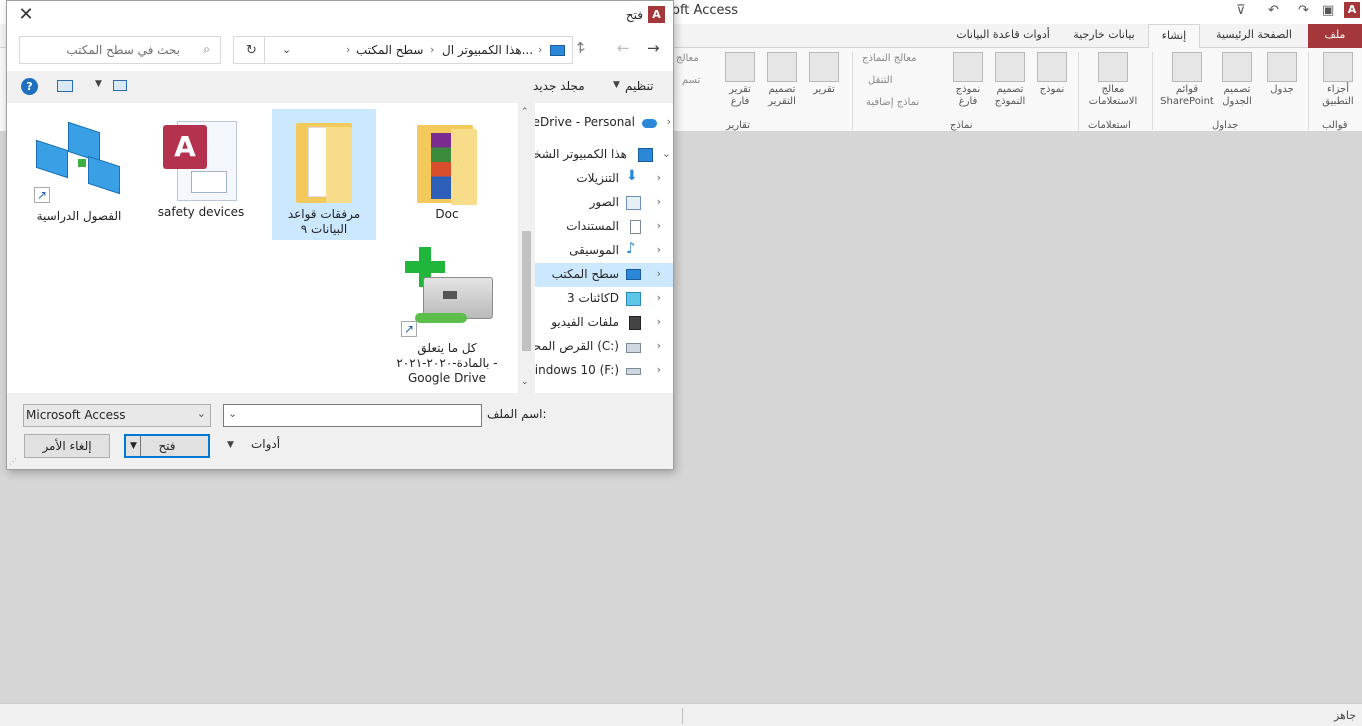 The height and width of the screenshot is (726, 1362). What do you see at coordinates (604, 323) in the screenshot?
I see `nav-item-videos: ملفات الفيديو ›` at bounding box center [604, 323].